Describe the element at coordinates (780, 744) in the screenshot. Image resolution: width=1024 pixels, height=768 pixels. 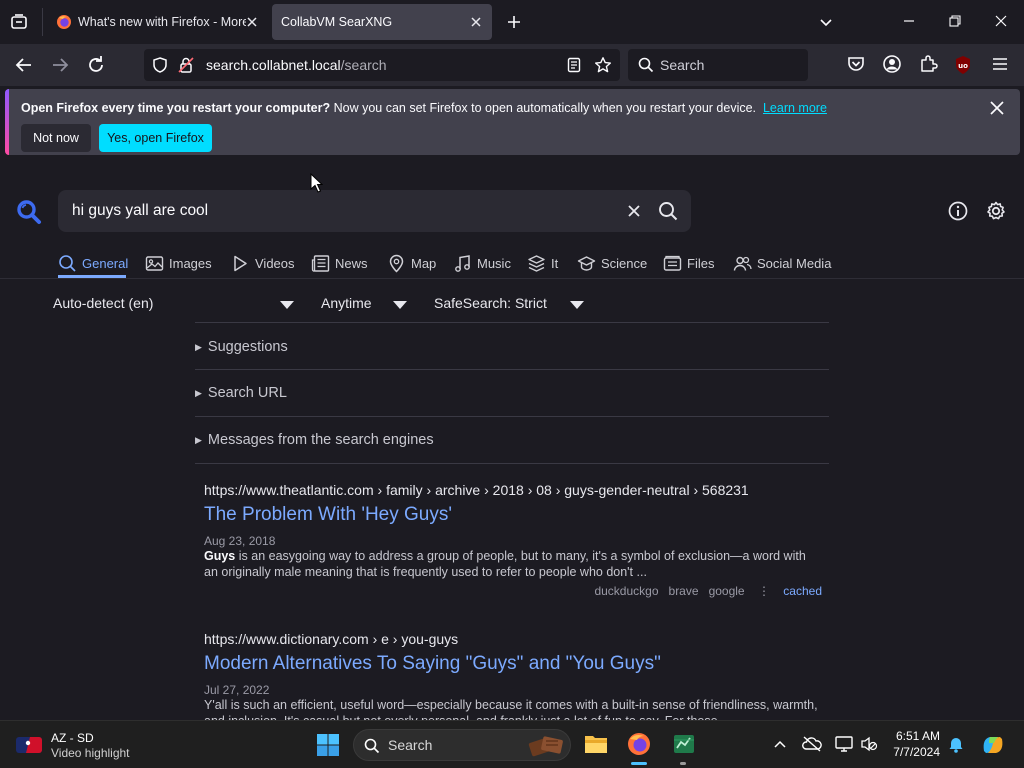
I see `chevron-up-icon` at that location.